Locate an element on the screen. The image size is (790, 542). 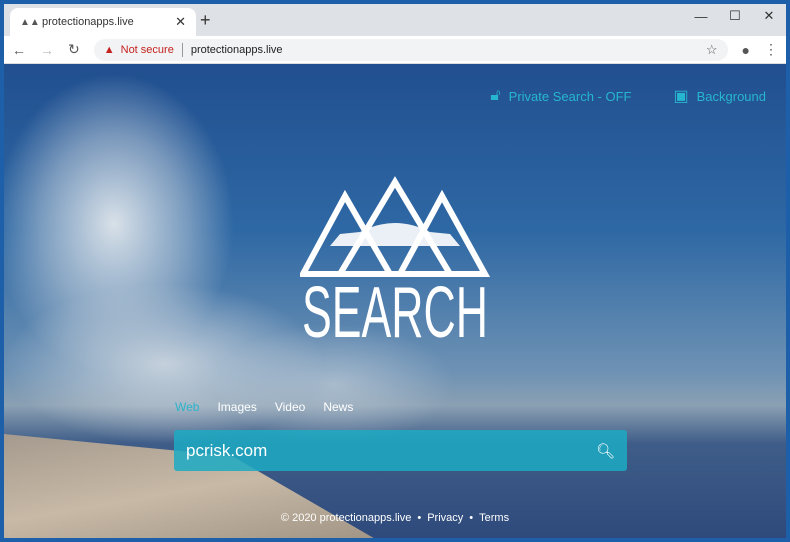
privacy-link: Privacy is located at coordinates (445, 518).